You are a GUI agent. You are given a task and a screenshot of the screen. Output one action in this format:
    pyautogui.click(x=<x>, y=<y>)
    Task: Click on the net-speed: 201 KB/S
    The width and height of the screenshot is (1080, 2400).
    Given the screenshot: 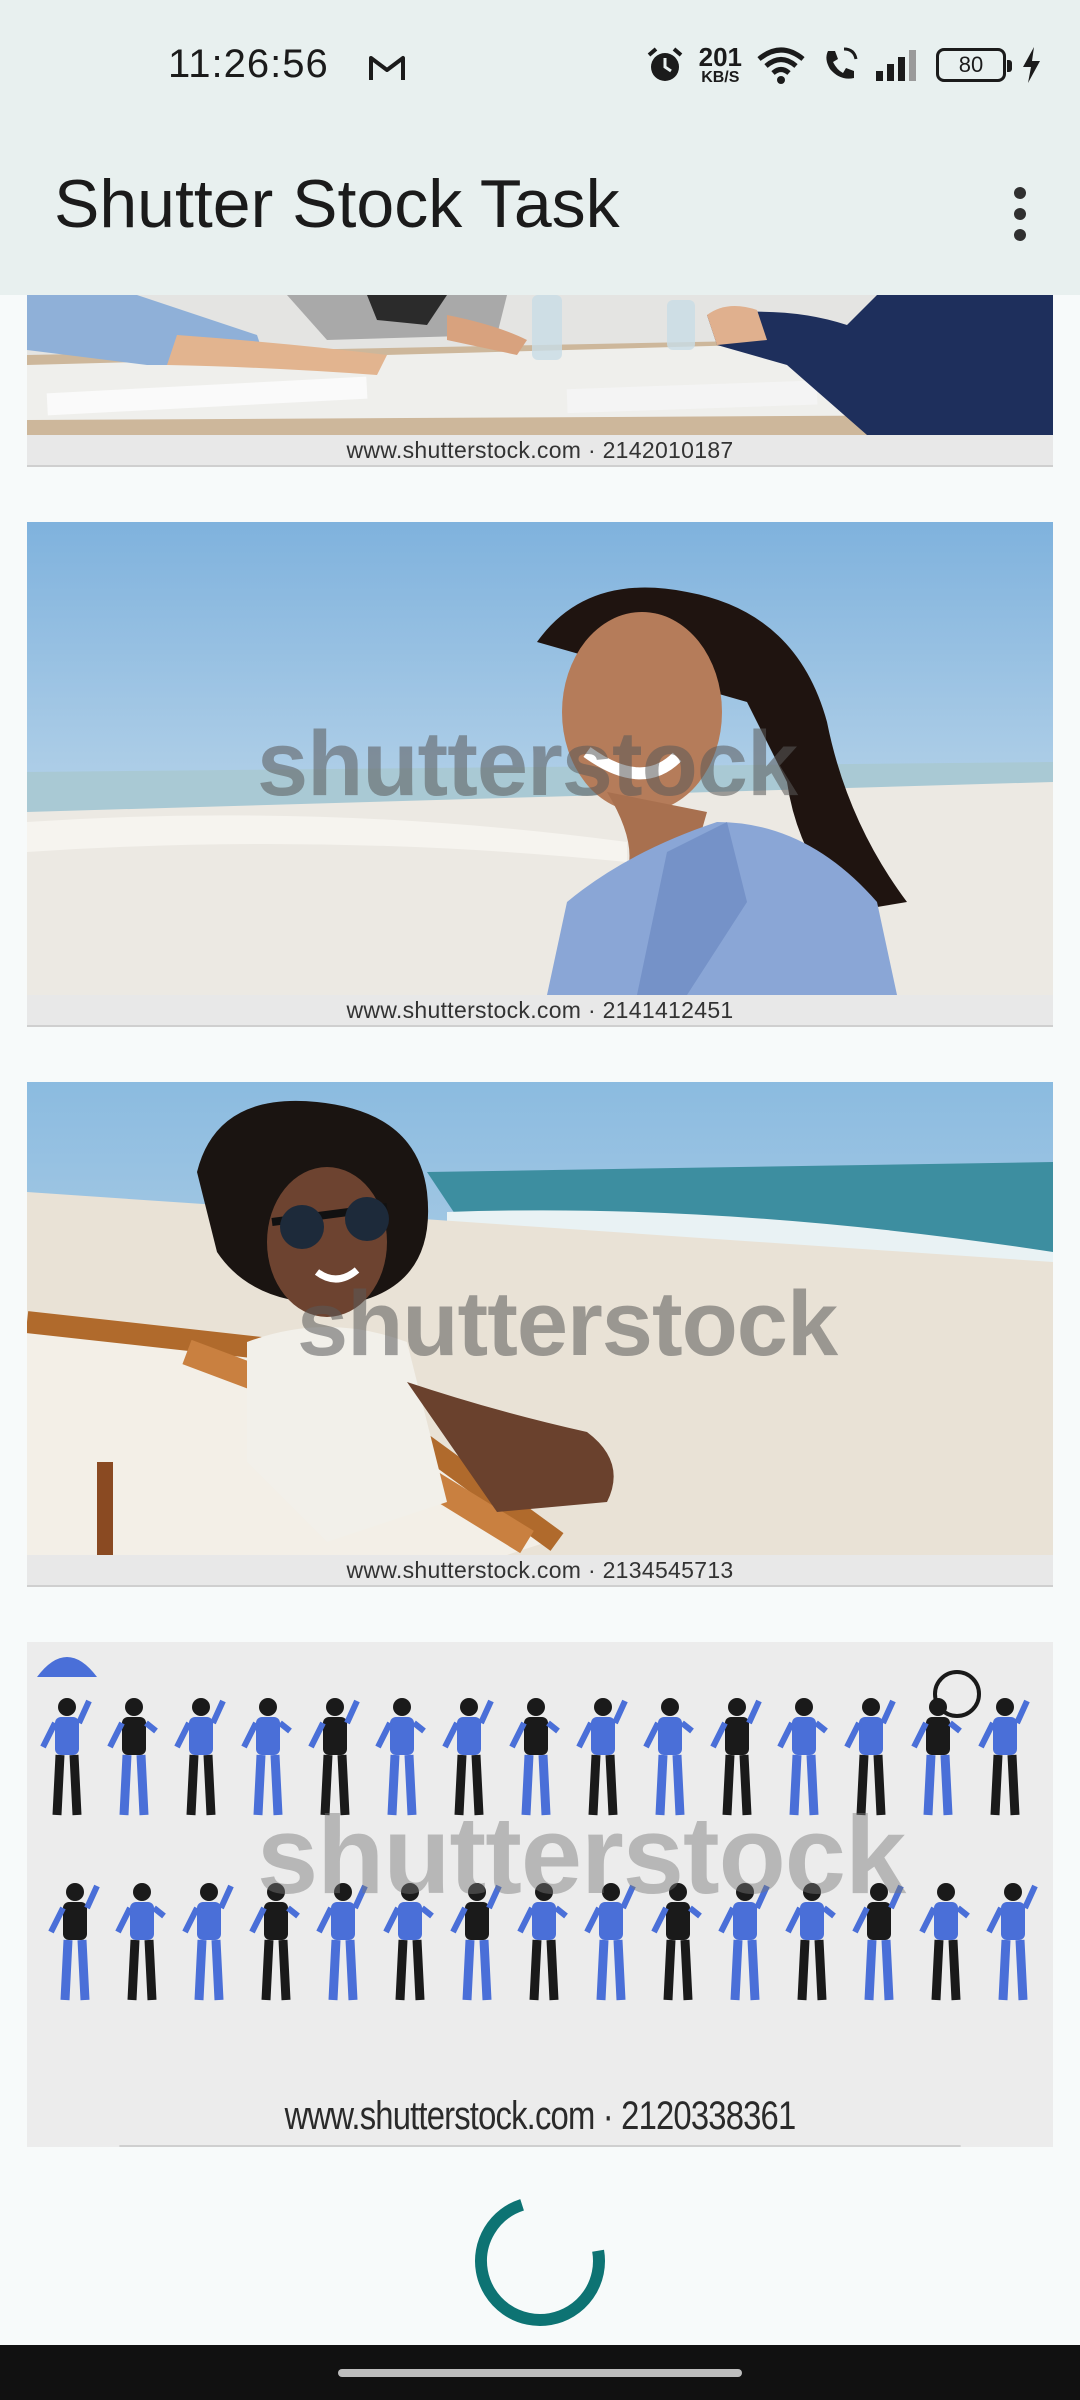 What is the action you would take?
    pyautogui.click(x=720, y=65)
    